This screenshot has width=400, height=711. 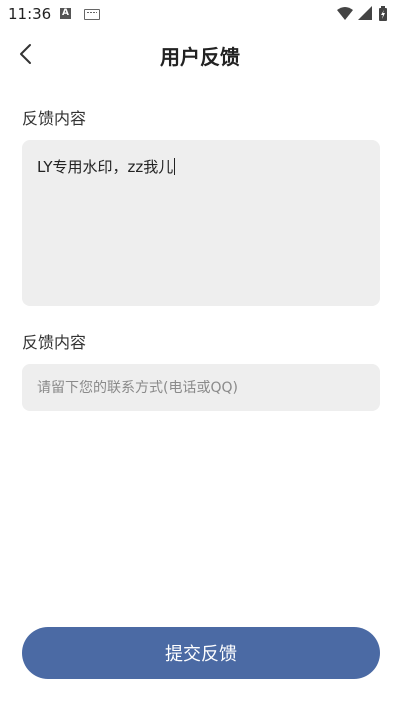 I want to click on feedback-content-value: LY专用水印，zz我儿, so click(x=105, y=167).